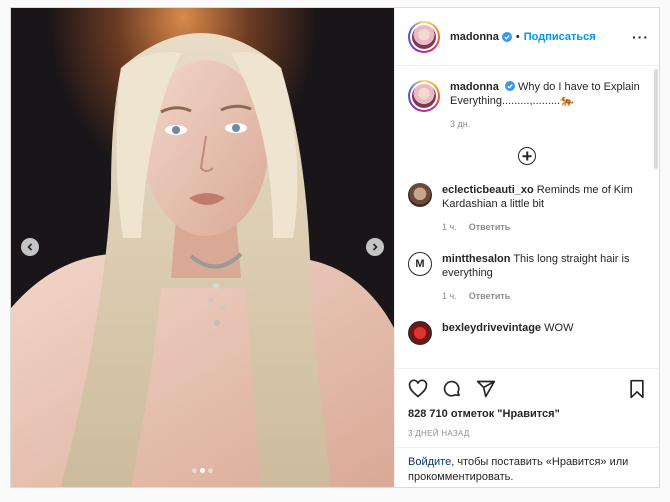 This screenshot has width=670, height=502. What do you see at coordinates (424, 36) in the screenshot?
I see `author-avatar` at bounding box center [424, 36].